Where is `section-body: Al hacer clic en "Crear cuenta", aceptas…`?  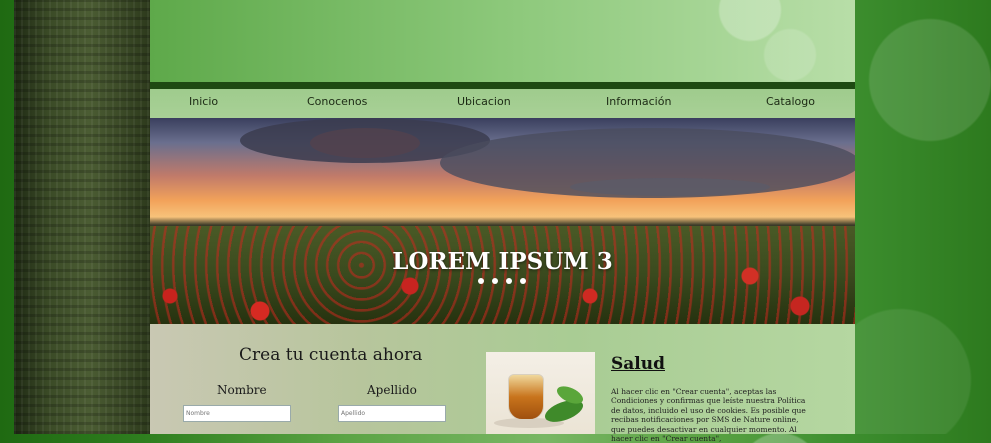
section-body: Al hacer clic en "Crear cuenta", aceptas… is located at coordinates (708, 415).